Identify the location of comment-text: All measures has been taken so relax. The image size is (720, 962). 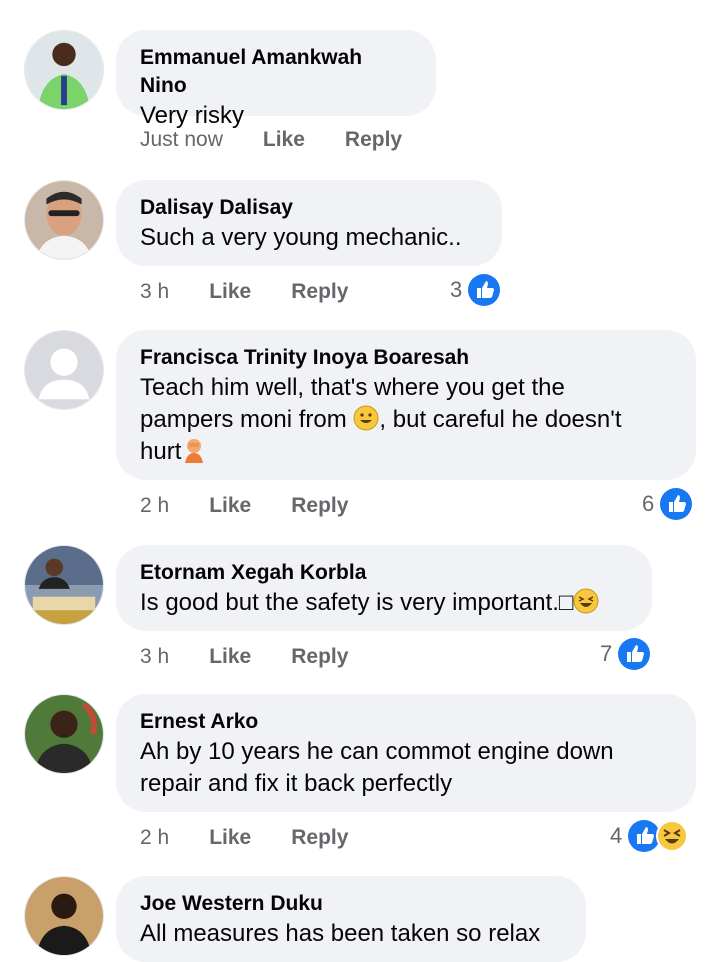
(340, 933).